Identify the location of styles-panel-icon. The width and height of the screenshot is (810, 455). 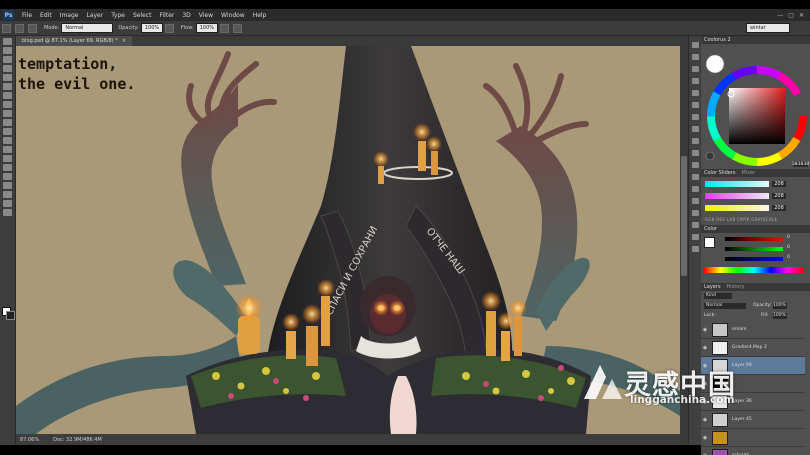
(695, 177).